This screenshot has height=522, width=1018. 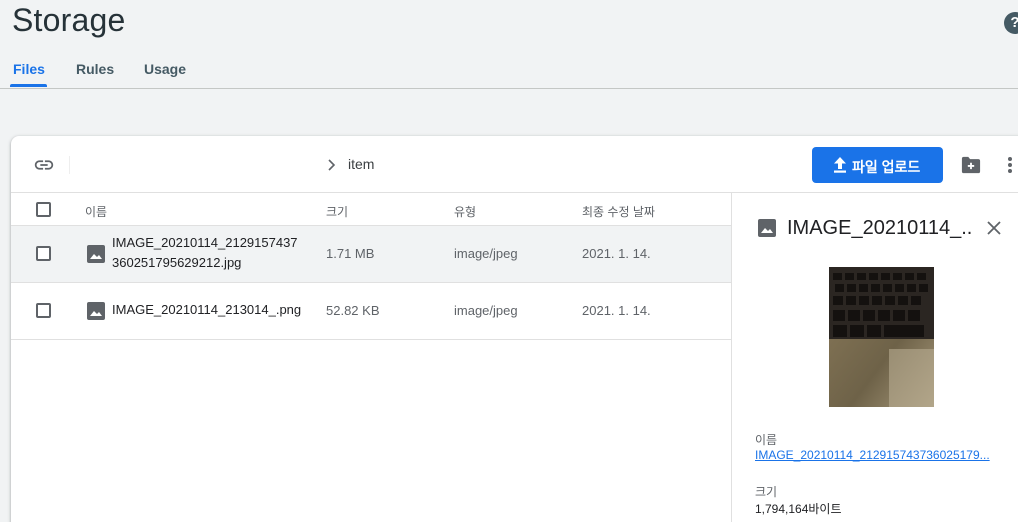 What do you see at coordinates (840, 165) in the screenshot?
I see `upload-icon` at bounding box center [840, 165].